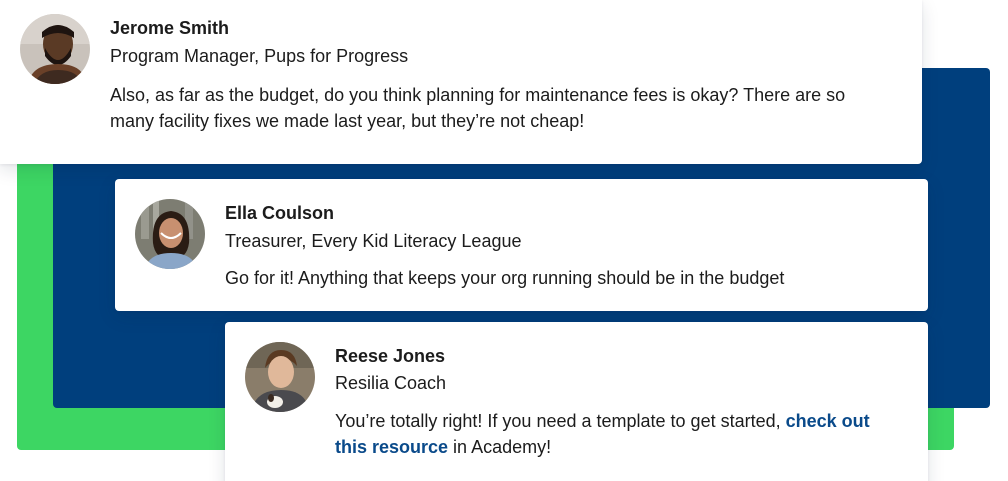 Image resolution: width=1008 pixels, height=481 pixels. I want to click on sender-name: Reese Jones, so click(390, 356).